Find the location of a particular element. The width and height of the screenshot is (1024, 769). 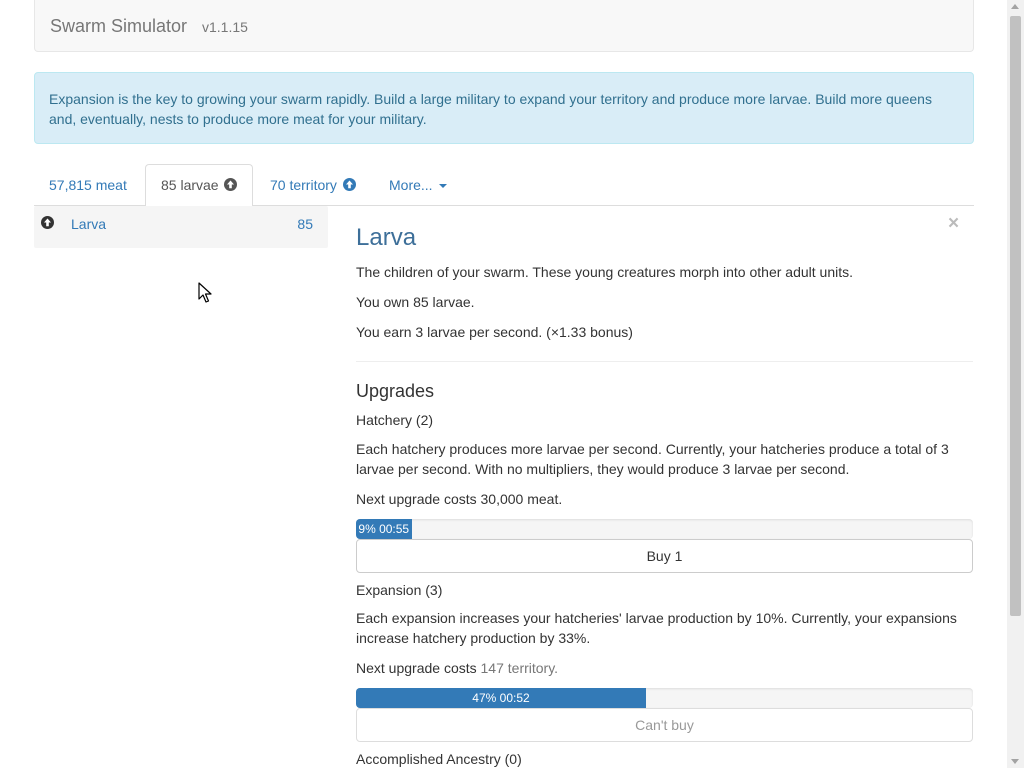

sidebar-item-label: Larva is located at coordinates (88, 224).